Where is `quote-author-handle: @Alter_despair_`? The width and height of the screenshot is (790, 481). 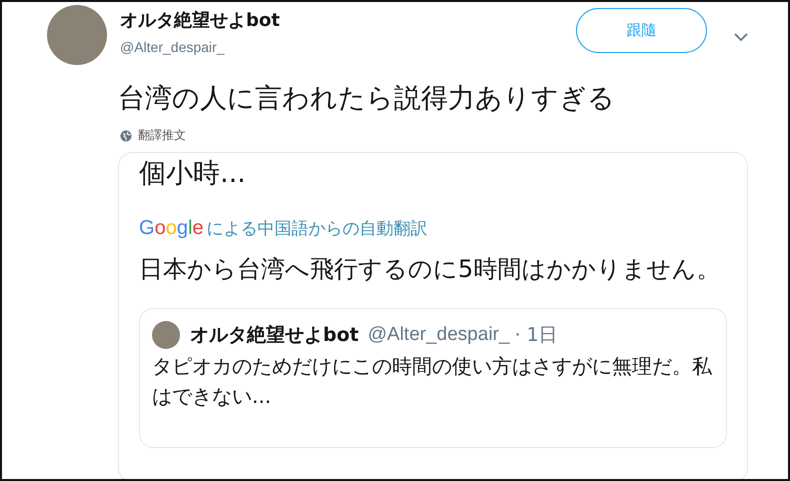 quote-author-handle: @Alter_despair_ is located at coordinates (439, 335).